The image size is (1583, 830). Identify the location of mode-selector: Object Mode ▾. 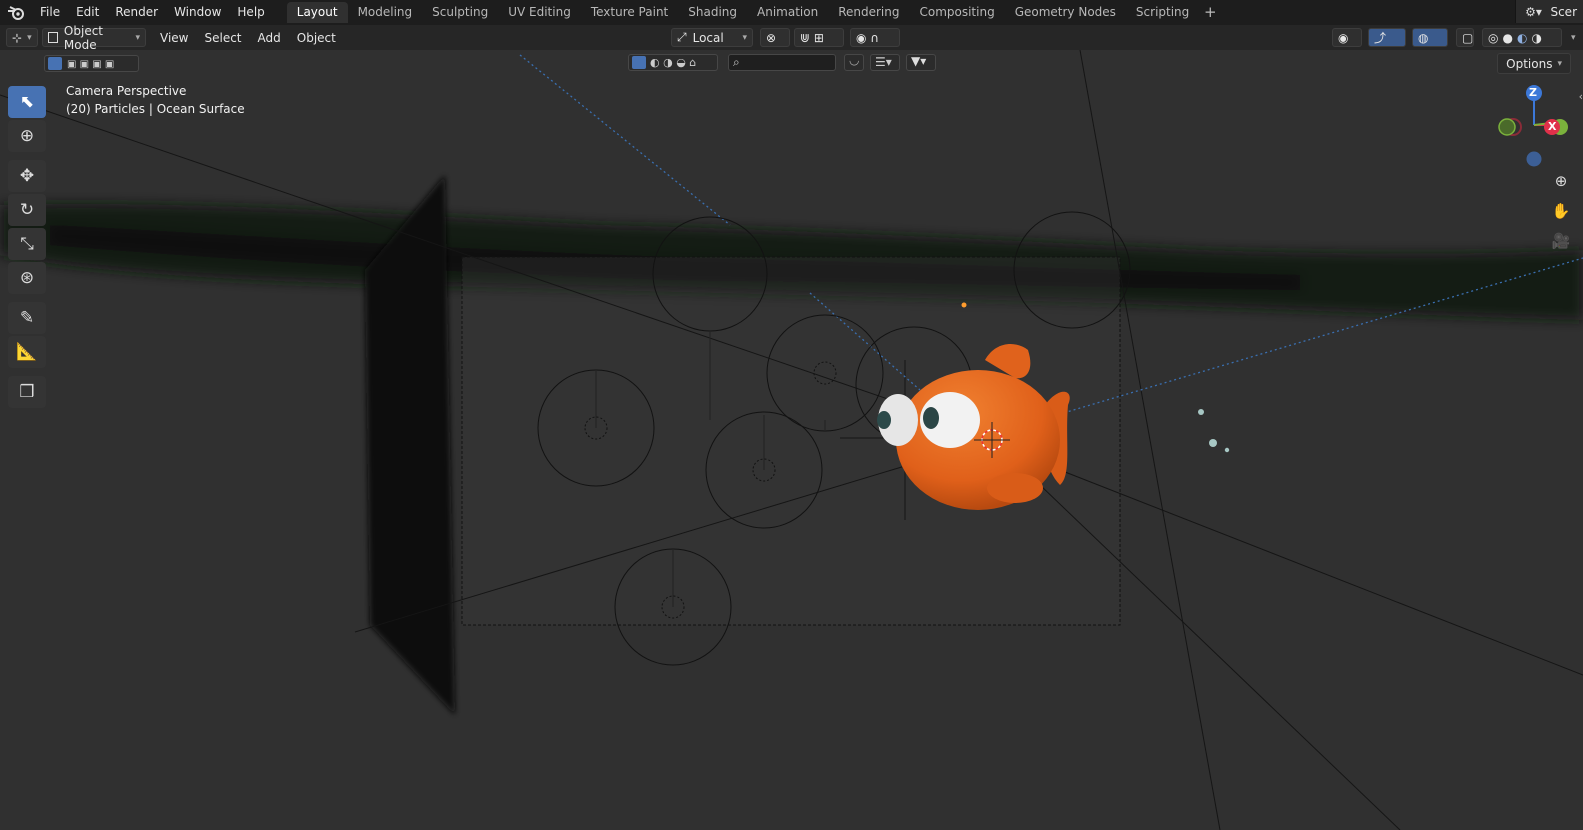
(94, 38).